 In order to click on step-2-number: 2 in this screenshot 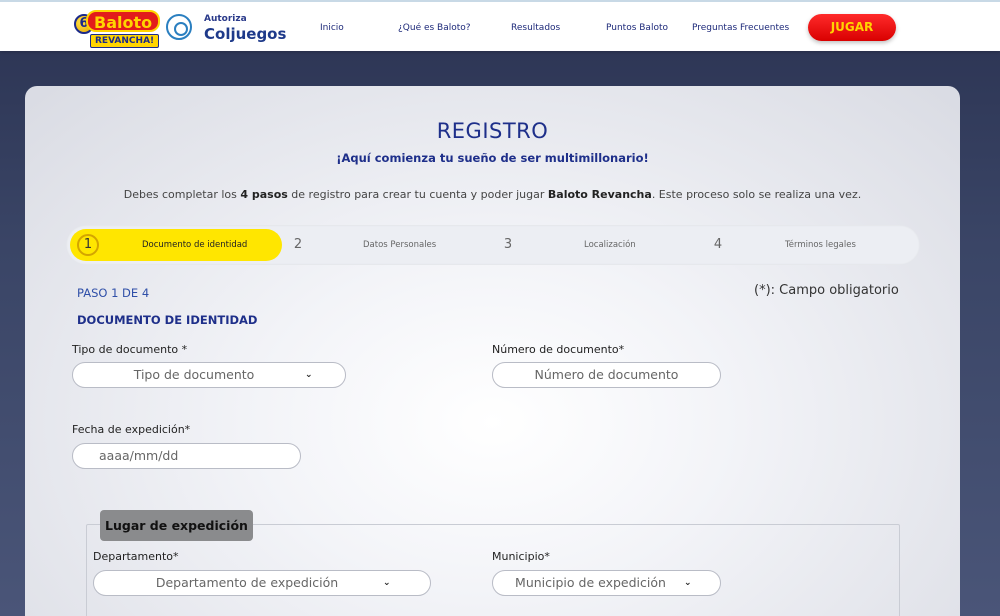, I will do `click(298, 244)`.